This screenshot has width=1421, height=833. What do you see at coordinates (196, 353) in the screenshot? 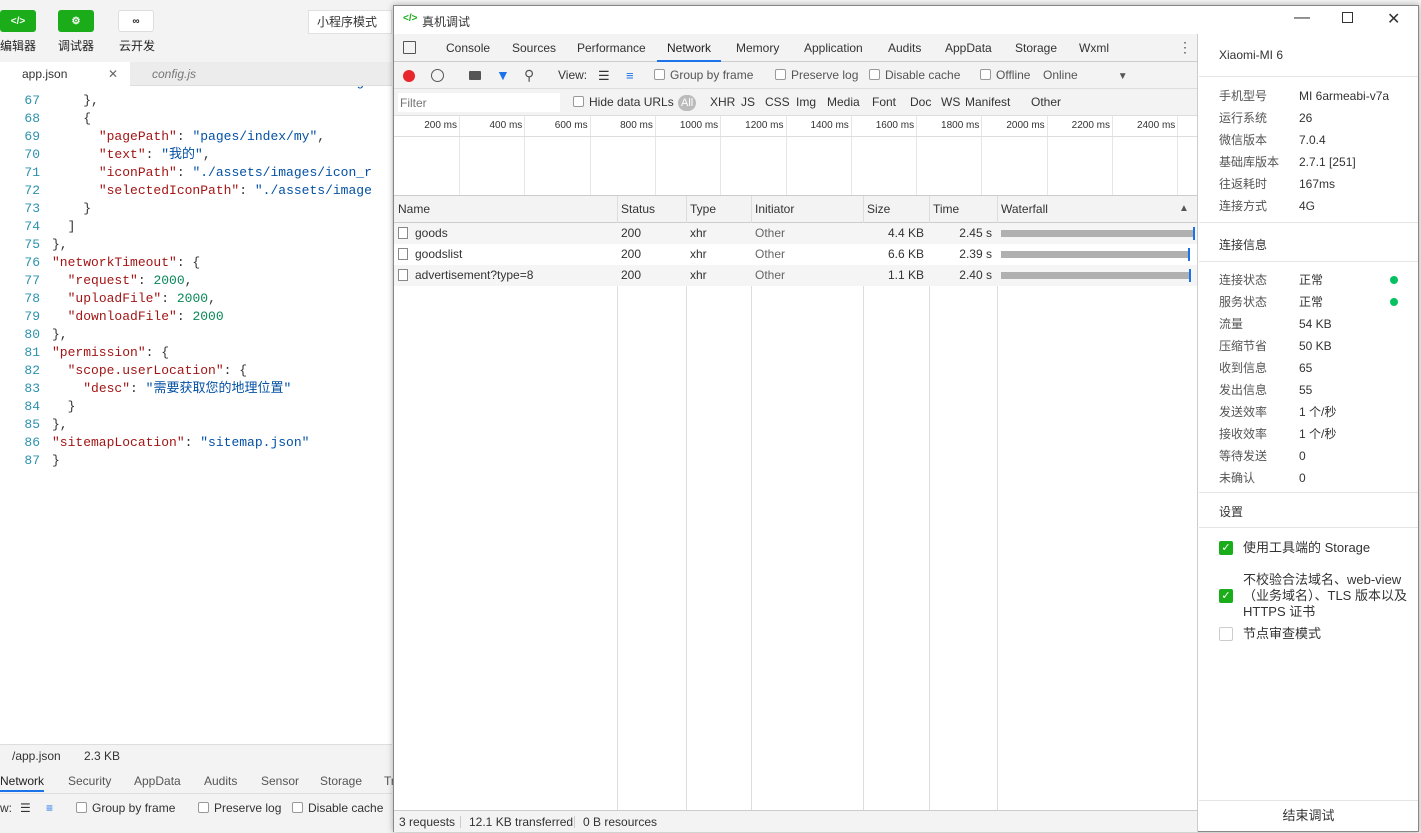
I see `code-line: 81 "permission": {` at bounding box center [196, 353].